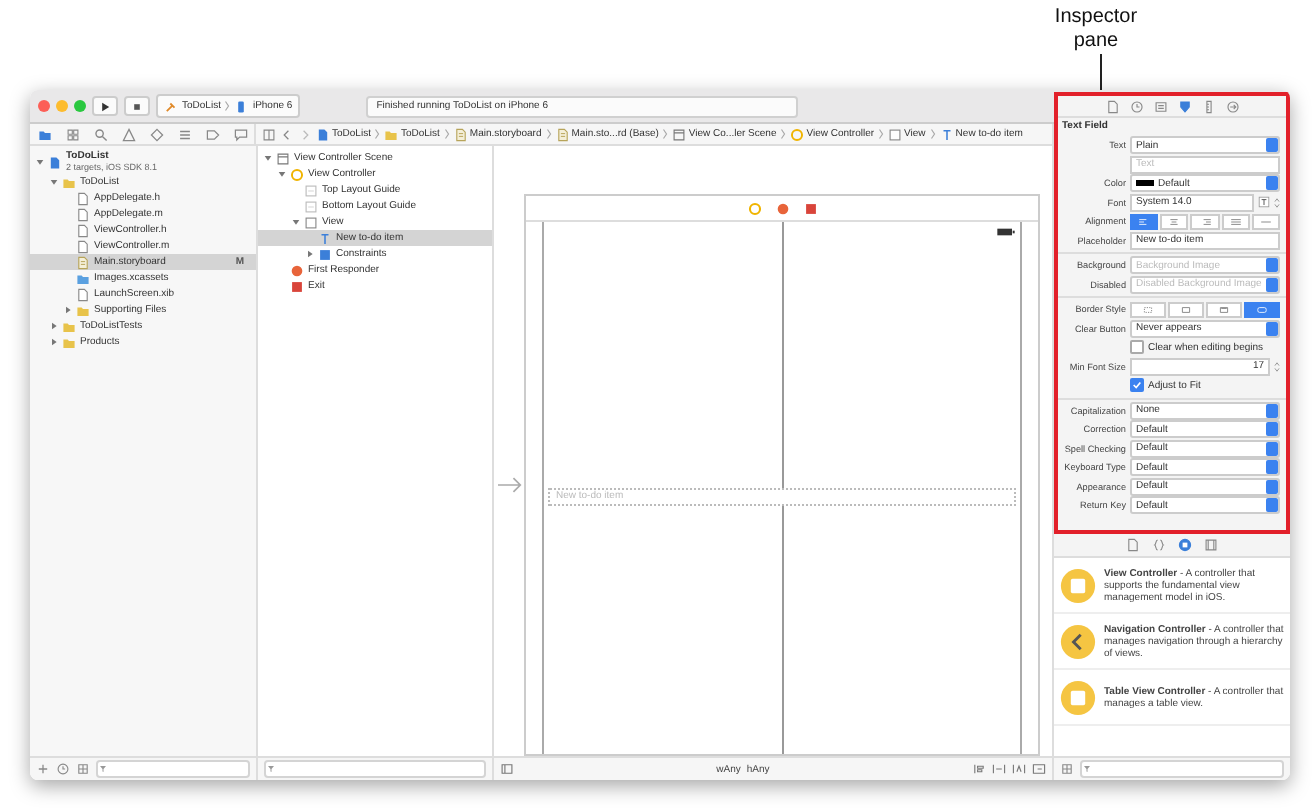 The image size is (1312, 810). Describe the element at coordinates (1096, 30) in the screenshot. I see `annotation-label: Inspector pane` at that location.